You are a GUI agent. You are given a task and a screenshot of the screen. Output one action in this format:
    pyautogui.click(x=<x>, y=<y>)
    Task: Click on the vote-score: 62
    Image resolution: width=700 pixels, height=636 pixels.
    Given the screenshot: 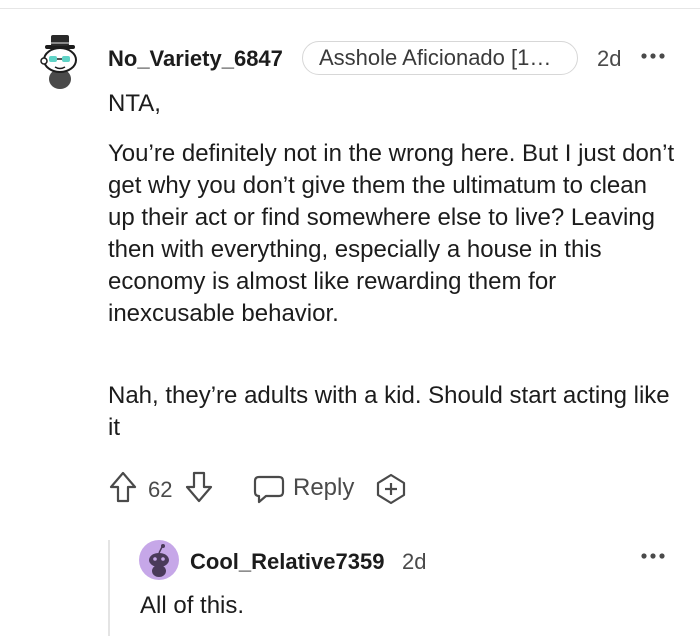 What is the action you would take?
    pyautogui.click(x=160, y=489)
    